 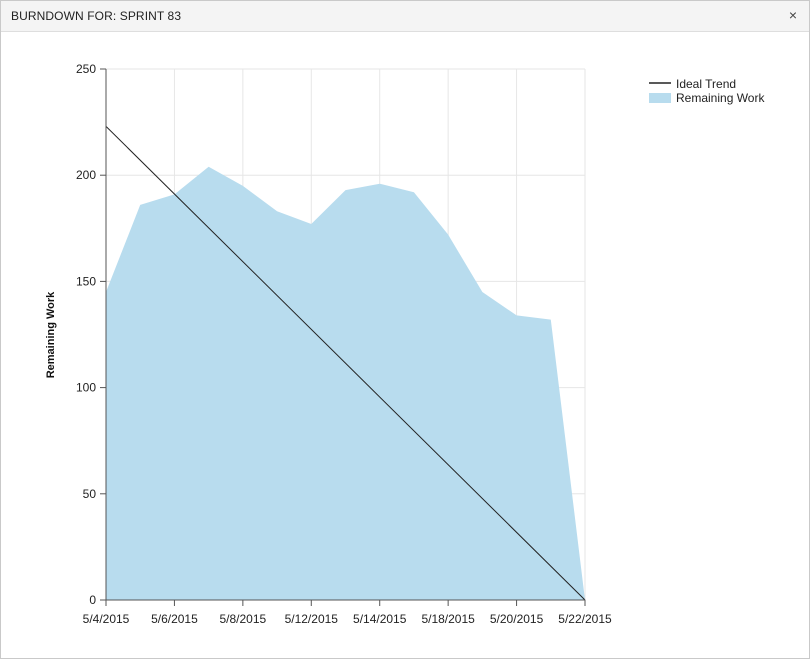 What do you see at coordinates (92, 600) in the screenshot?
I see `y-tick-label: 0` at bounding box center [92, 600].